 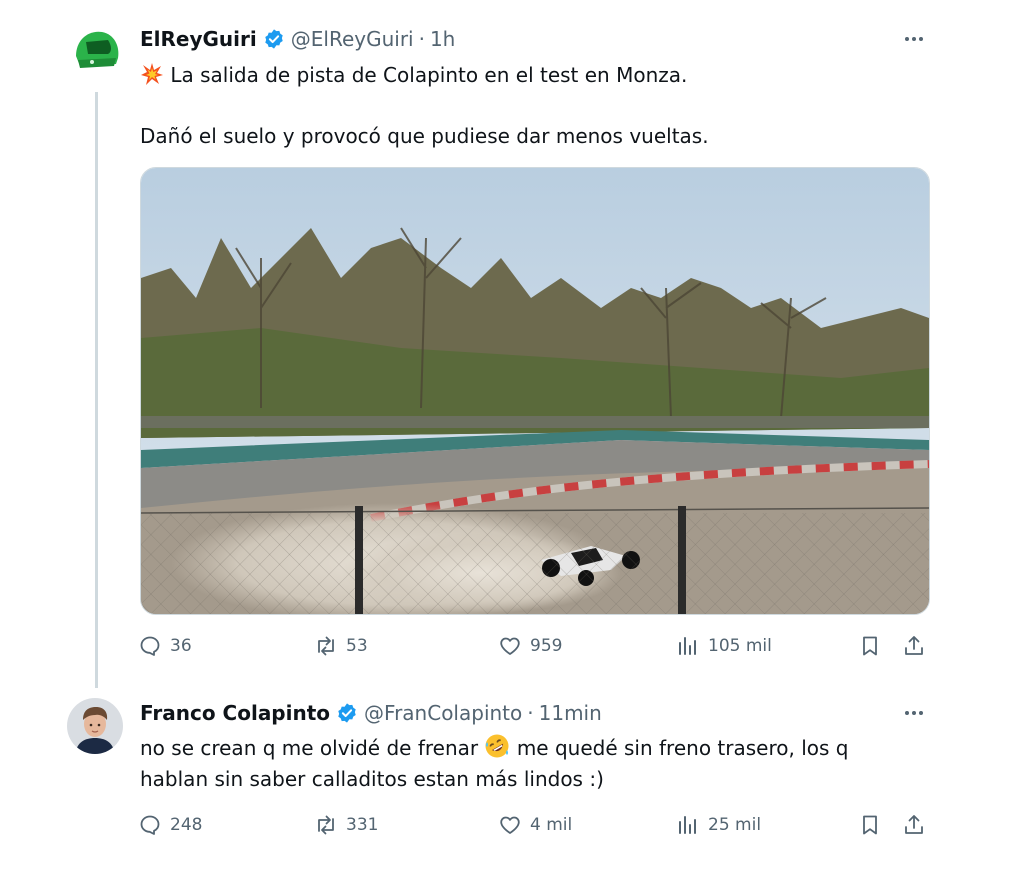 I want to click on tweet2-bookmark-icon, so click(x=870, y=825).